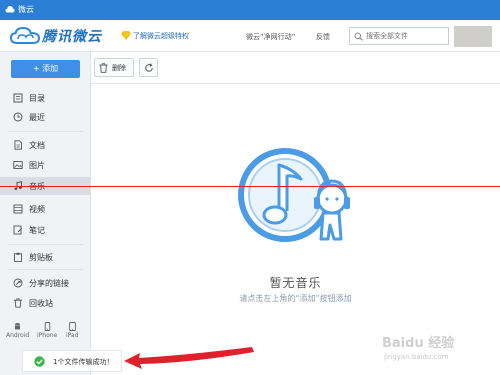 Image resolution: width=500 pixels, height=375 pixels. Describe the element at coordinates (83, 362) in the screenshot. I see `transfer-status-message: 1个文件传输成功！` at that location.